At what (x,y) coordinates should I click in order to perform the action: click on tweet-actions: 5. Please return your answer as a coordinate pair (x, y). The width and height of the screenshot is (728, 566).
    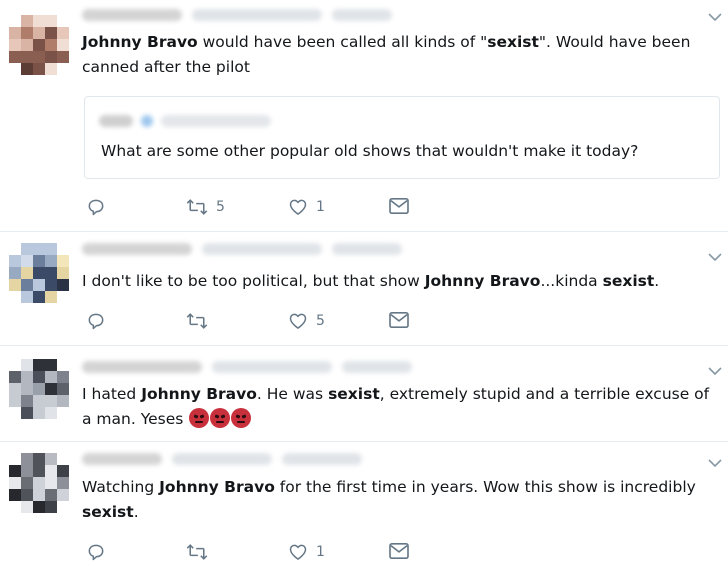
    Looking at the image, I should click on (266, 322).